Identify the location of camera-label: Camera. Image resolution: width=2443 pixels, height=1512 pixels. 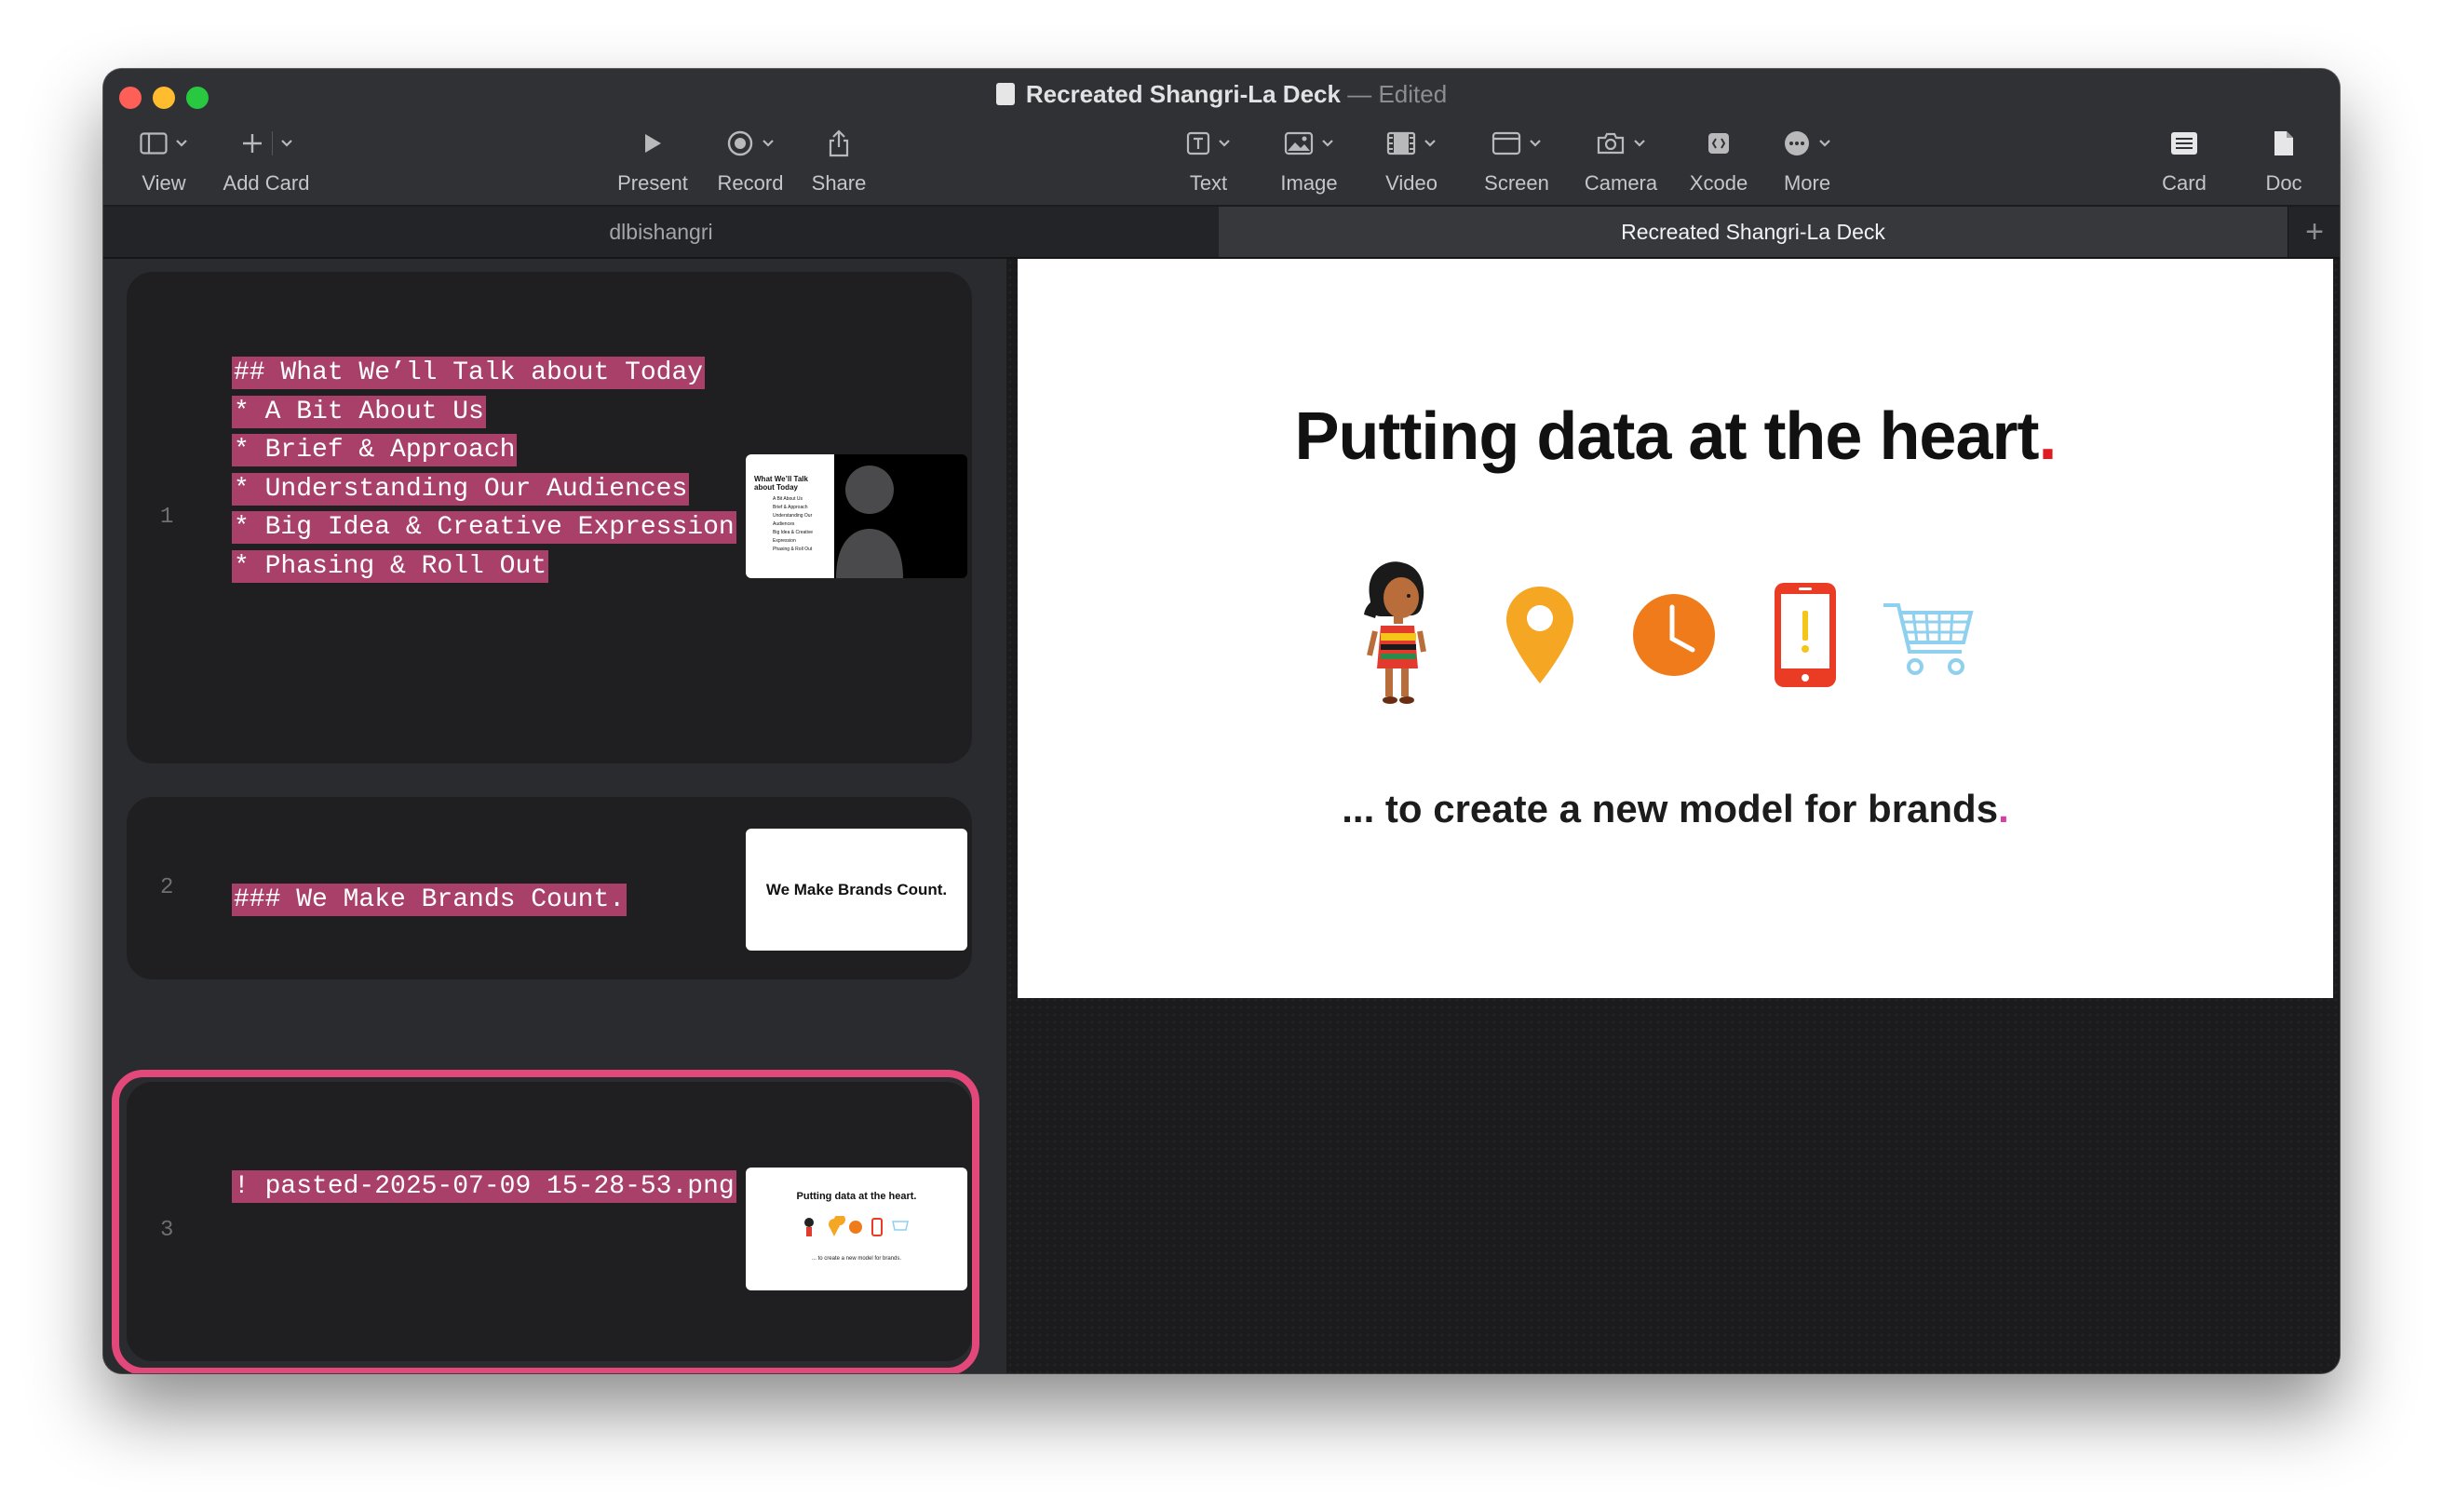
(1621, 183).